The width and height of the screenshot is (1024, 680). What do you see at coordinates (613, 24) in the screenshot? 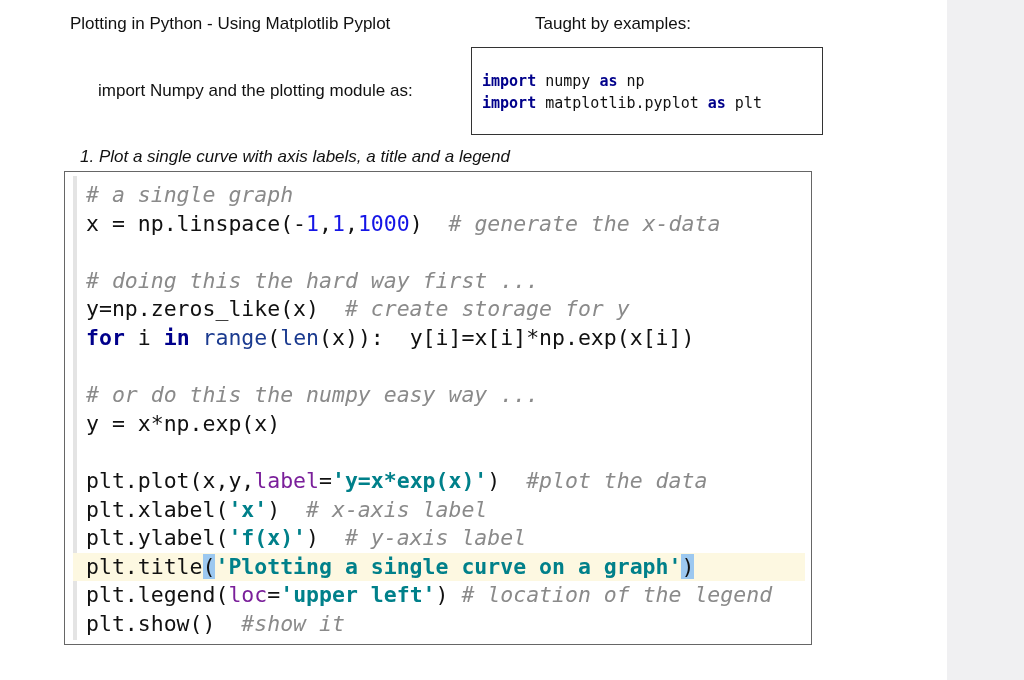
I see `subtitle: Taught by examples:` at bounding box center [613, 24].